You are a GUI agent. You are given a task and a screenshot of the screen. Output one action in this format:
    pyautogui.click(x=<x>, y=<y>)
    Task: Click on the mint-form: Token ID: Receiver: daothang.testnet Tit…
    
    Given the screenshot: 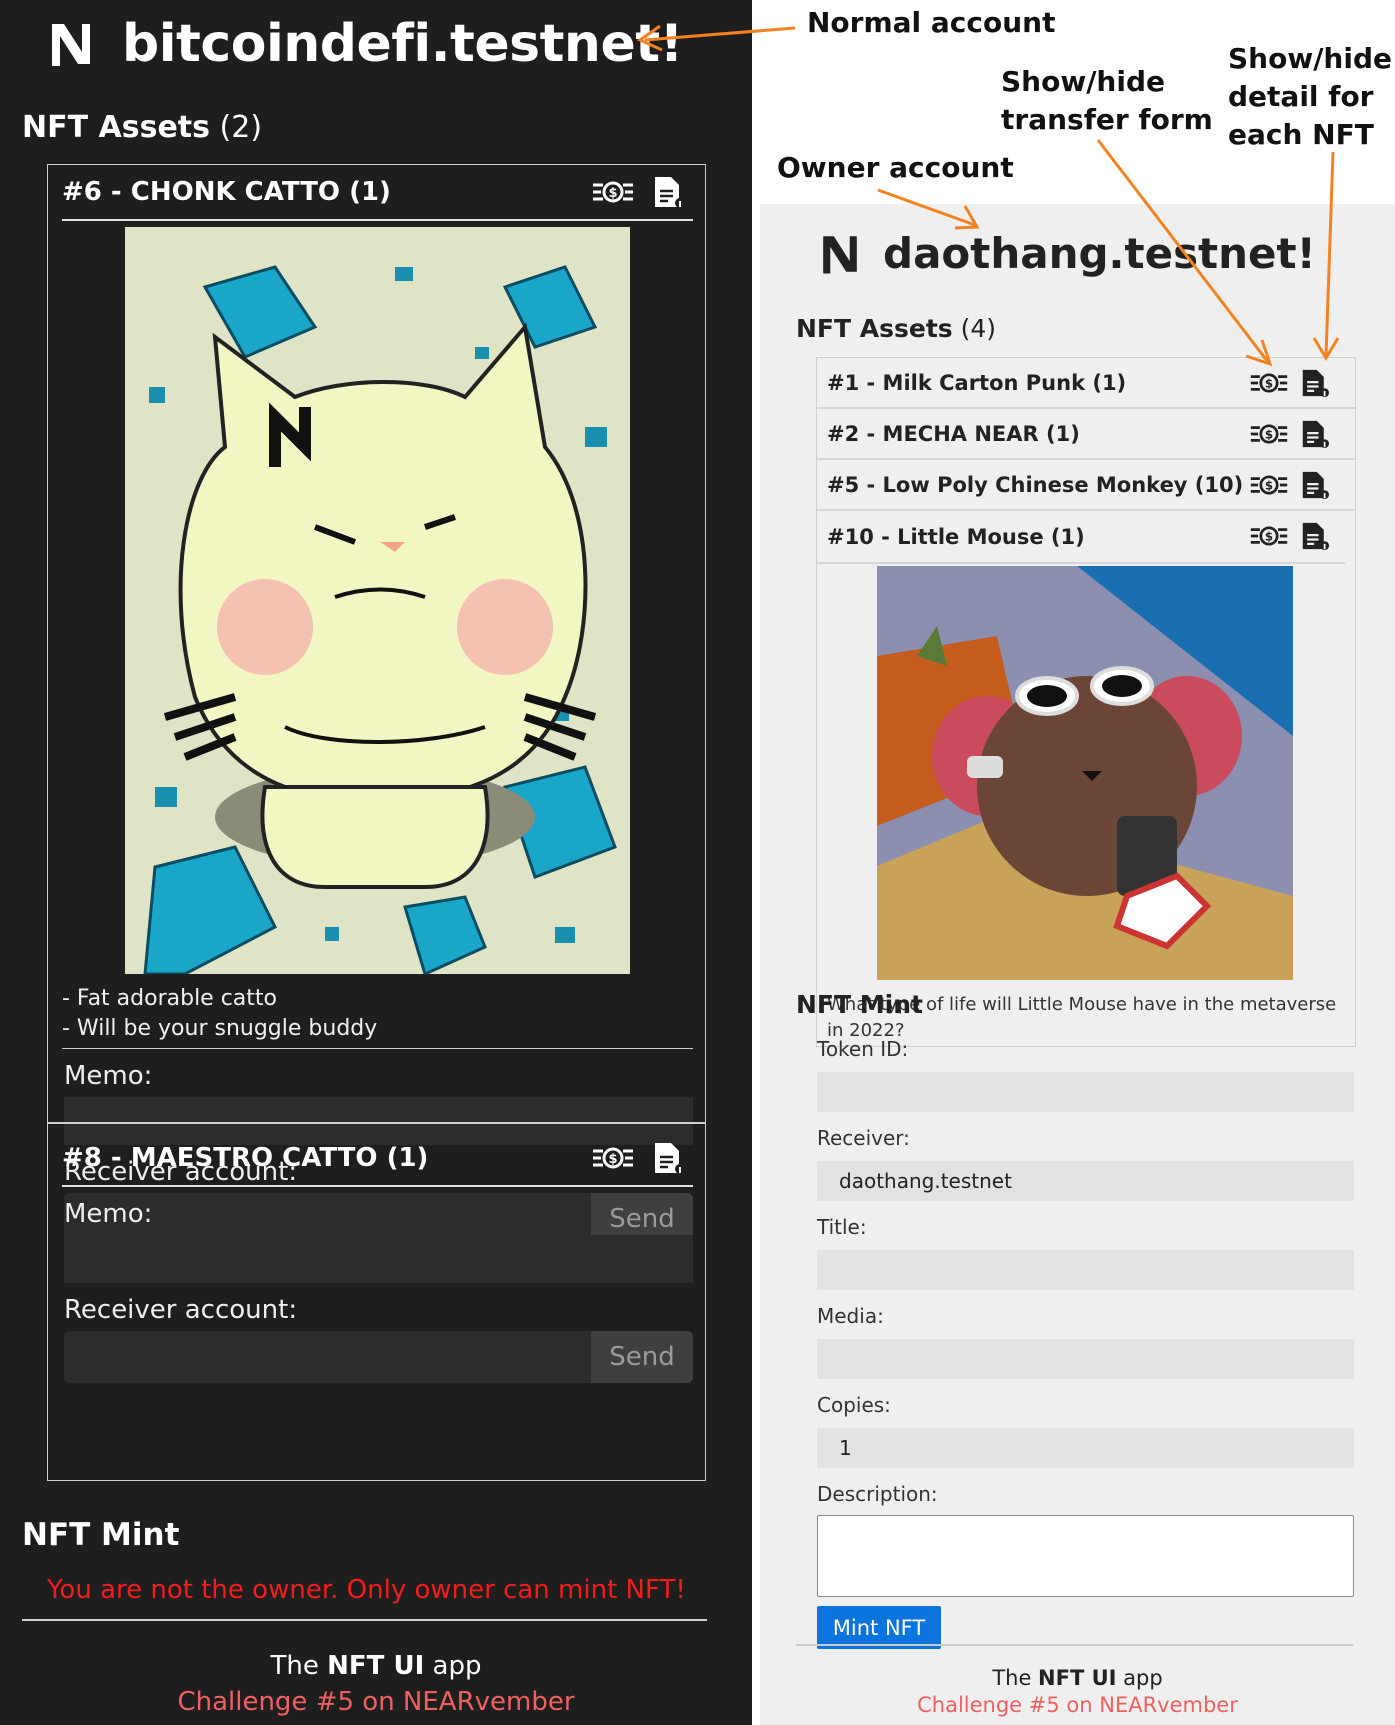 What is the action you would take?
    pyautogui.click(x=1085, y=1343)
    